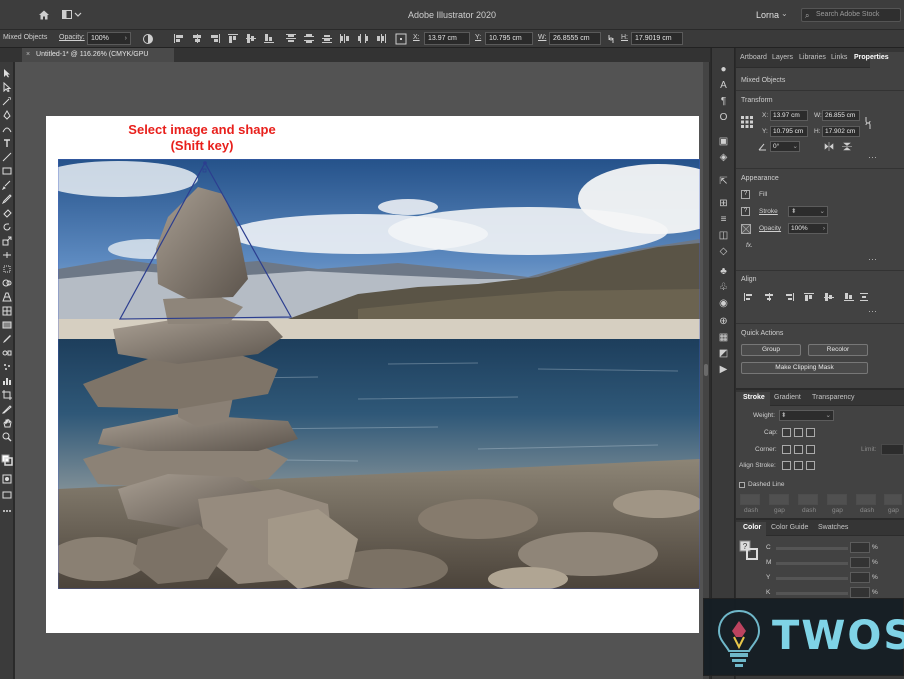 The width and height of the screenshot is (904, 679). I want to click on stroke-unknown-icon: ?, so click(745, 211).